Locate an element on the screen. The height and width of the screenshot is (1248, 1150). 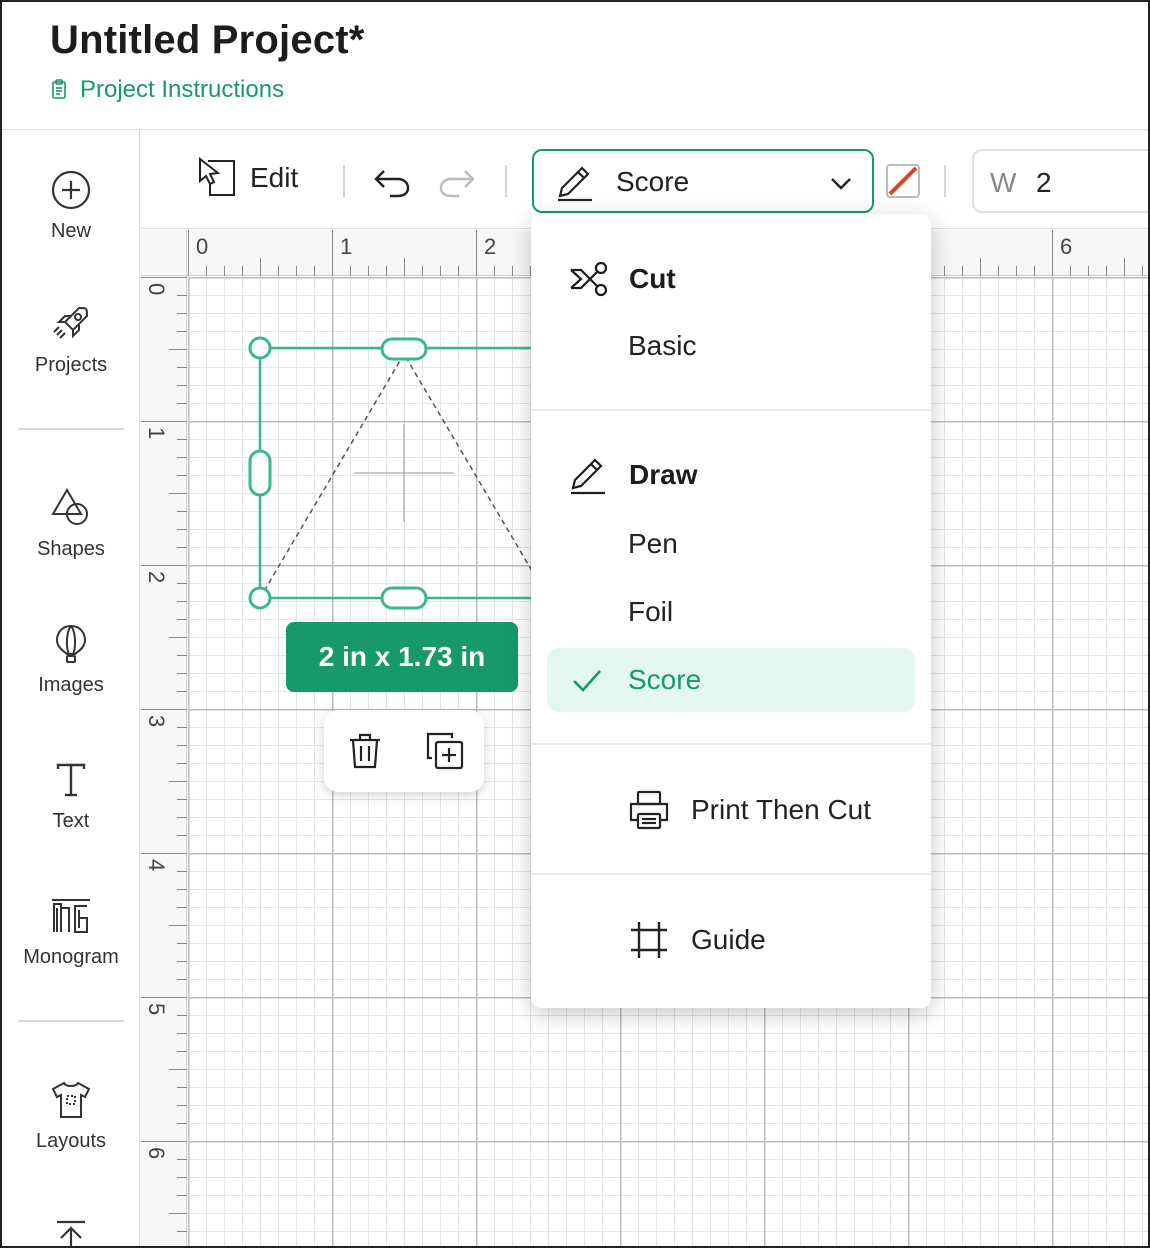
check-icon is located at coordinates (587, 681).